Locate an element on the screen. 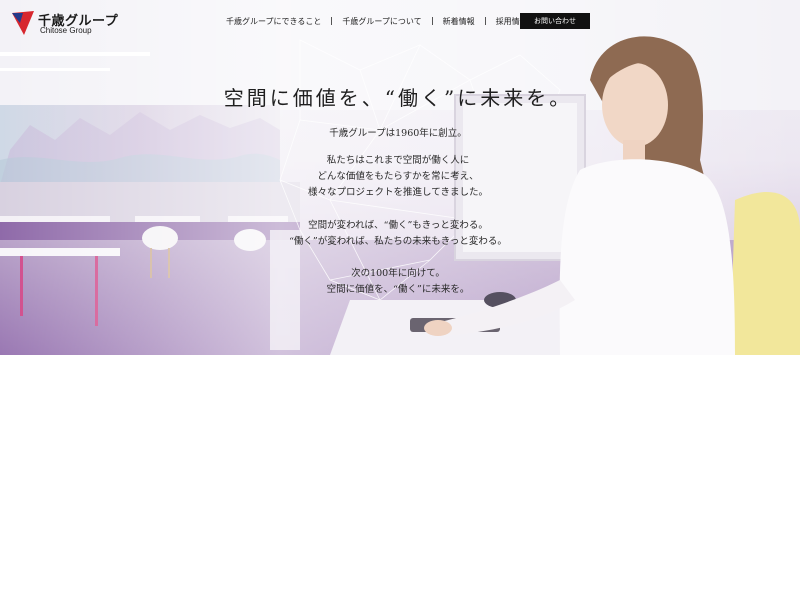 This screenshot has width=800, height=600. contact-button: お問い合わせ is located at coordinates (555, 21).